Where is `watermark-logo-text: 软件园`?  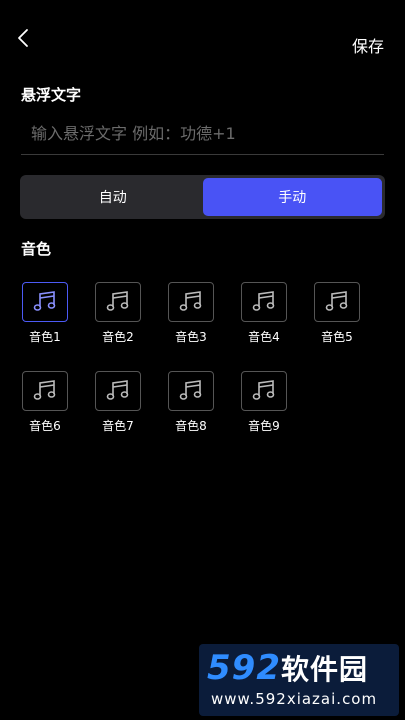
watermark-logo-text: 软件园 is located at coordinates (324, 669).